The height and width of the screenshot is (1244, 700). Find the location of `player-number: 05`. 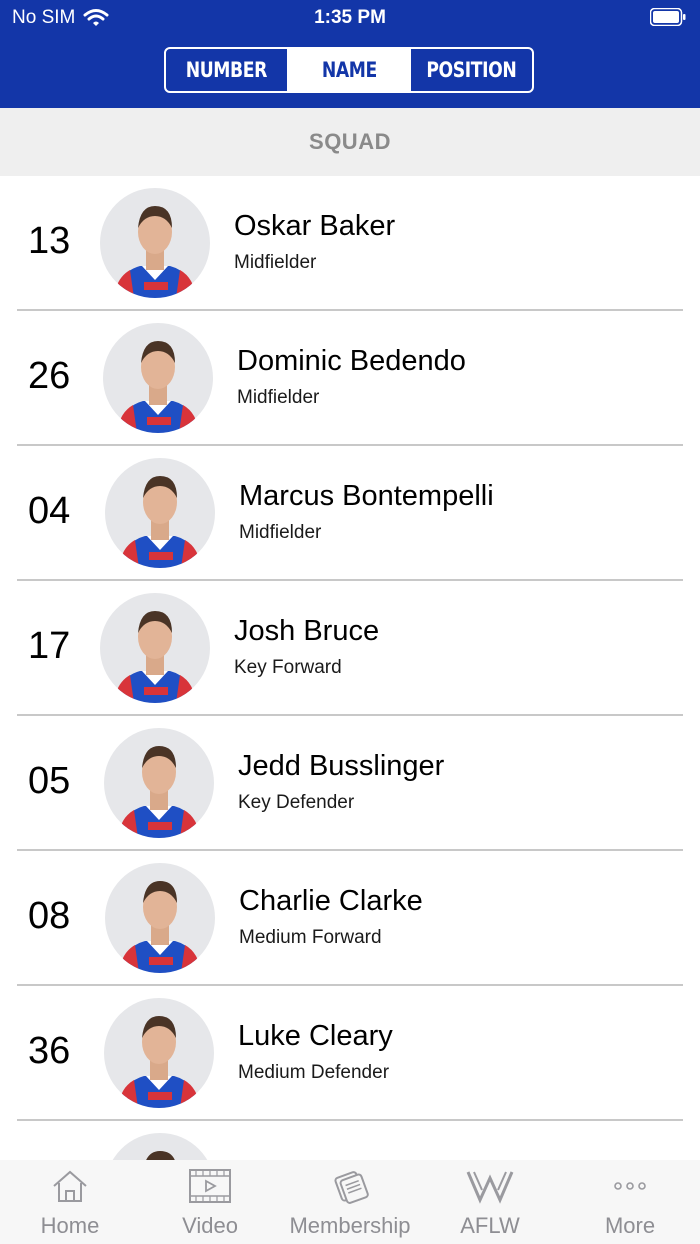

player-number: 05 is located at coordinates (49, 781).